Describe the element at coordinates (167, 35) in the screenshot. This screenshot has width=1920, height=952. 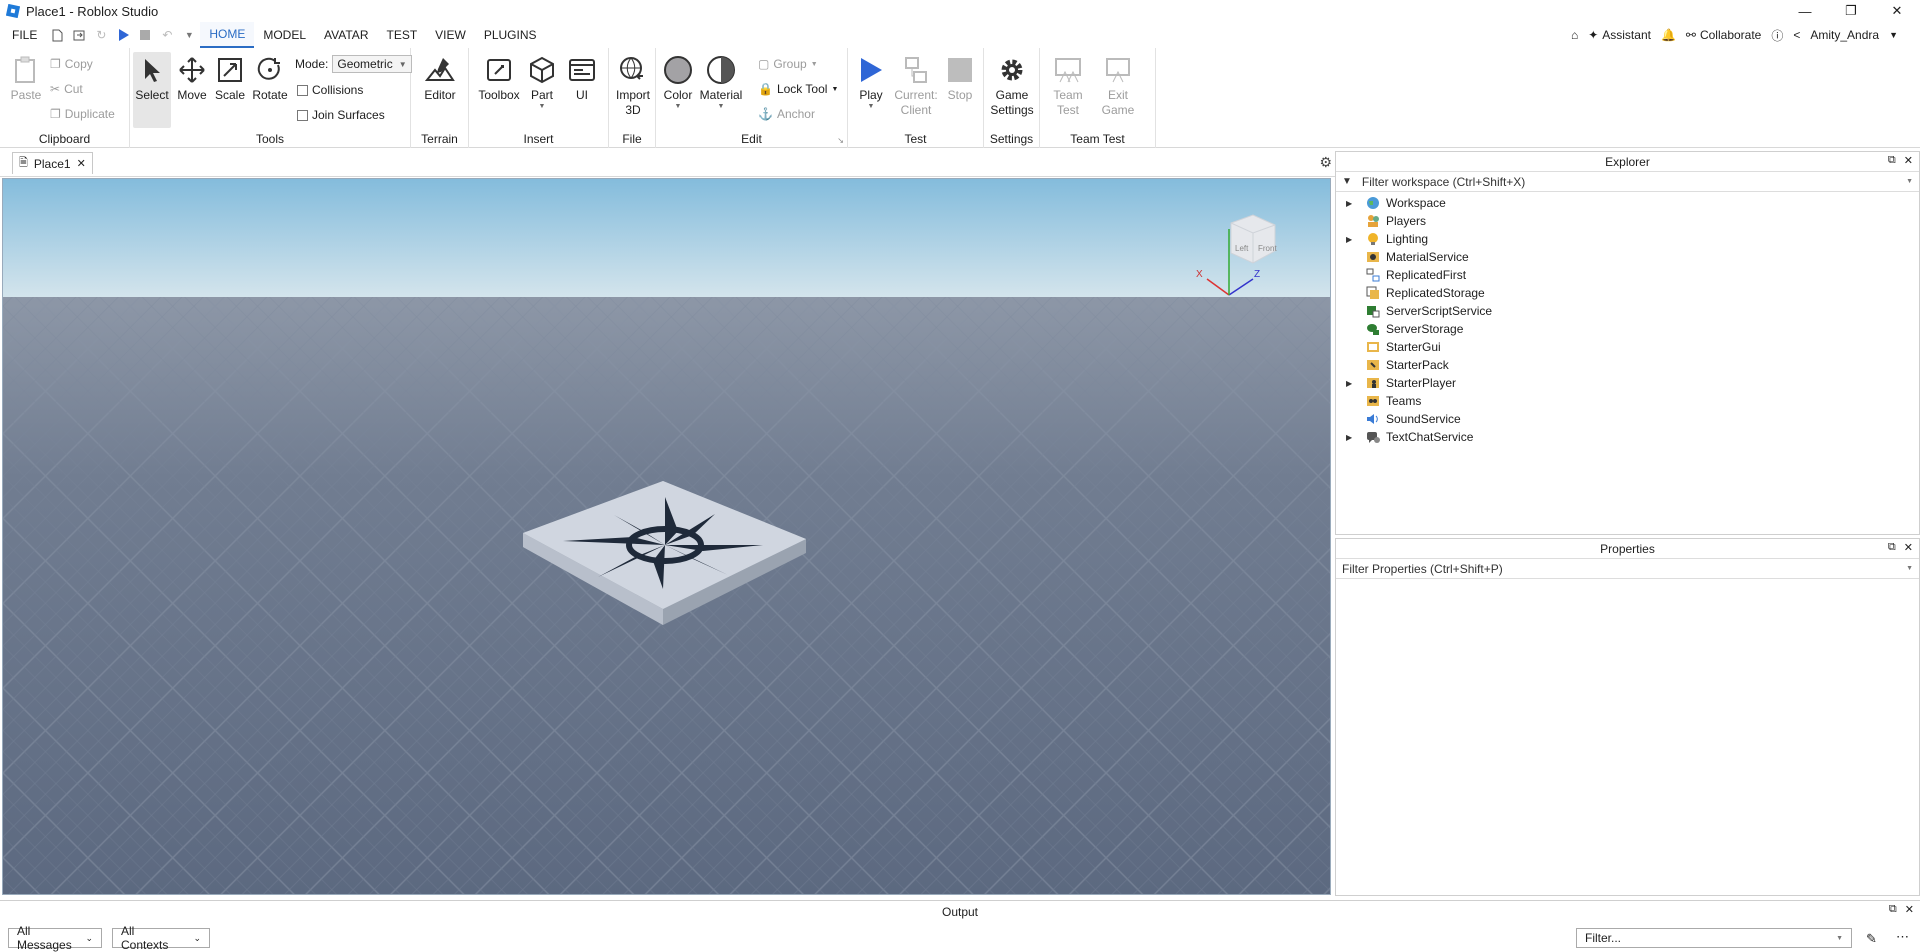
I see `undo-icon: ↶` at that location.